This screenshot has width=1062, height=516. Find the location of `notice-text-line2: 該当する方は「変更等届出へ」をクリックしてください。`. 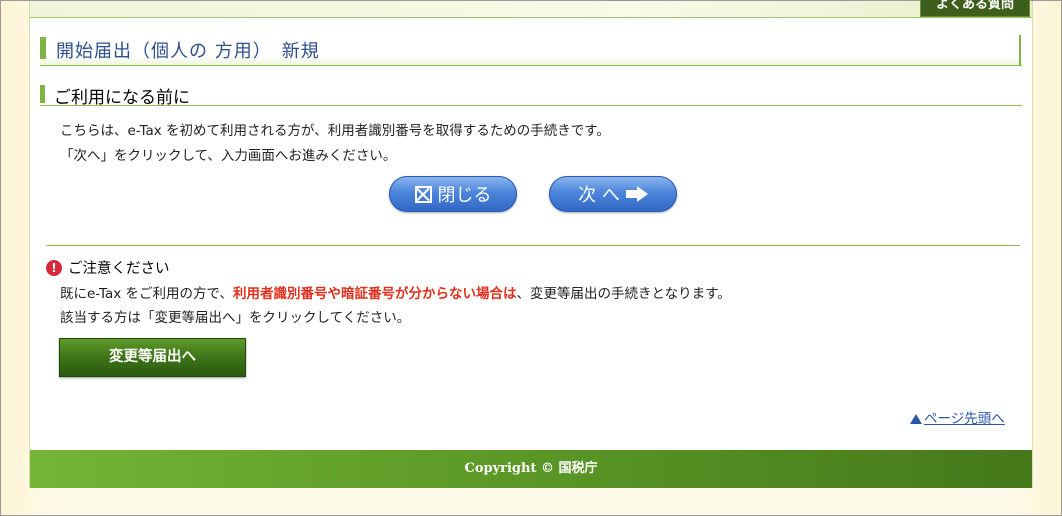

notice-text-line2: 該当する方は「変更等届出へ」をクリックしてください。 is located at coordinates (235, 318).